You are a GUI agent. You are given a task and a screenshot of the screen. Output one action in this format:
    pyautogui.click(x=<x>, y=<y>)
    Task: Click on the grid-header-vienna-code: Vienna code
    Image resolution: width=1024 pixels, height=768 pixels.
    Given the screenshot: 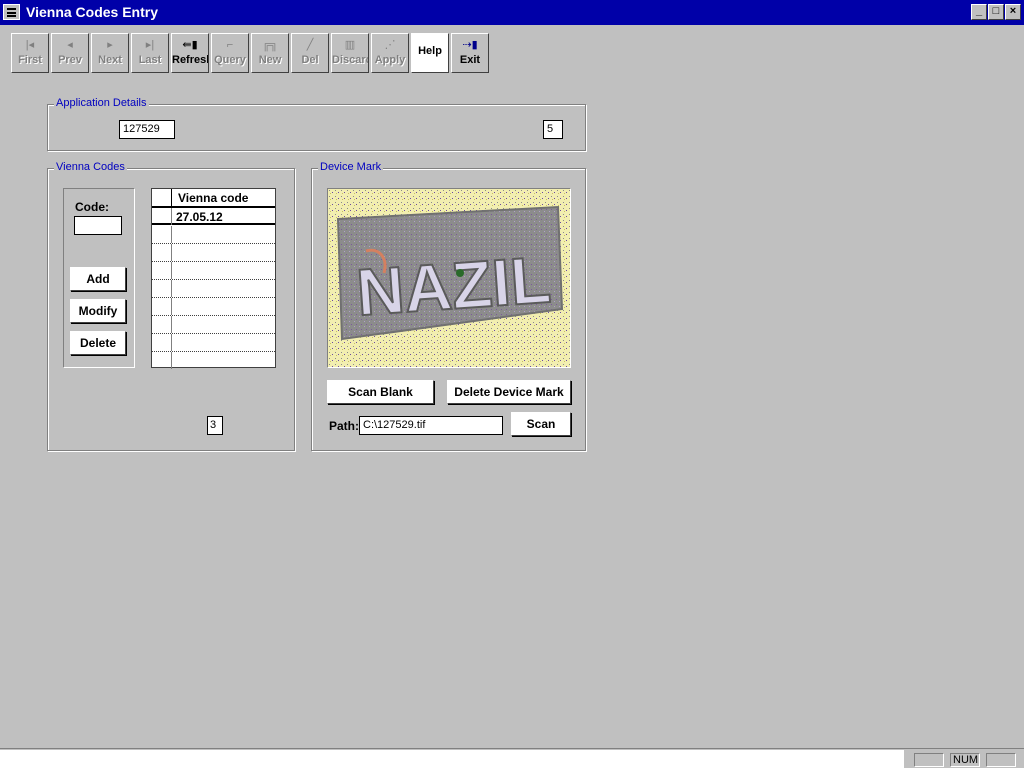 What is the action you would take?
    pyautogui.click(x=213, y=198)
    